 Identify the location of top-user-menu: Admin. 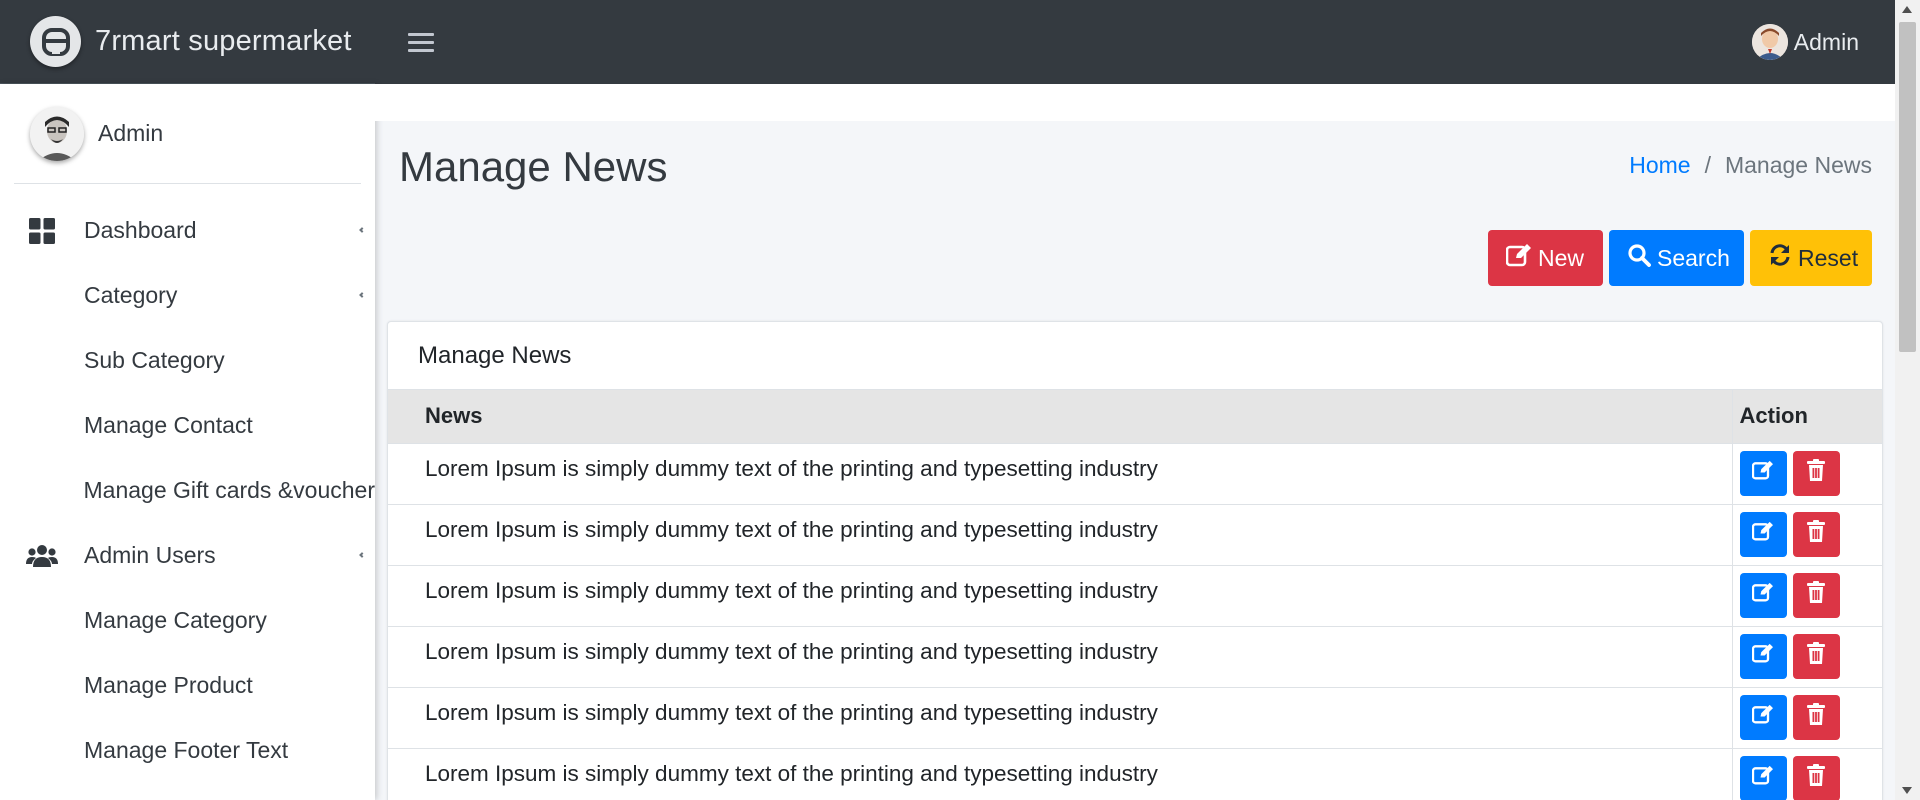
(1805, 42).